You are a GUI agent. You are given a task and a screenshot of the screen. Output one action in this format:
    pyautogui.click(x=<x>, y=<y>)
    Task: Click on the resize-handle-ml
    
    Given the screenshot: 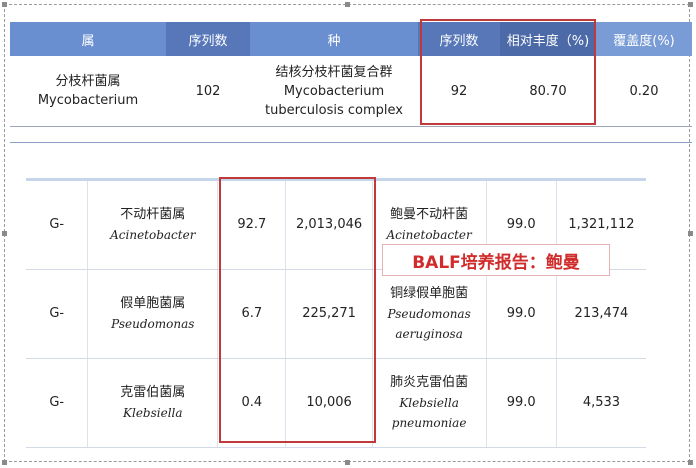 What is the action you would take?
    pyautogui.click(x=4, y=233)
    